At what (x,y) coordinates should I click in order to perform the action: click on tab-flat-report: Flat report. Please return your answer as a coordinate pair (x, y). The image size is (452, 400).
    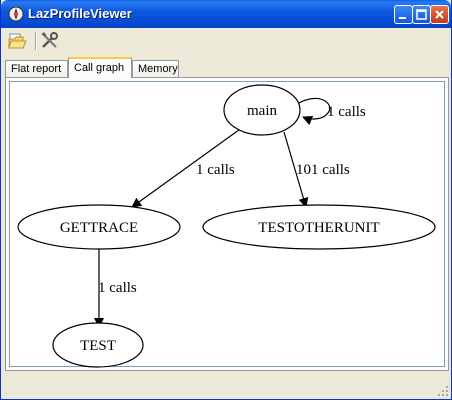
    Looking at the image, I should click on (36, 69).